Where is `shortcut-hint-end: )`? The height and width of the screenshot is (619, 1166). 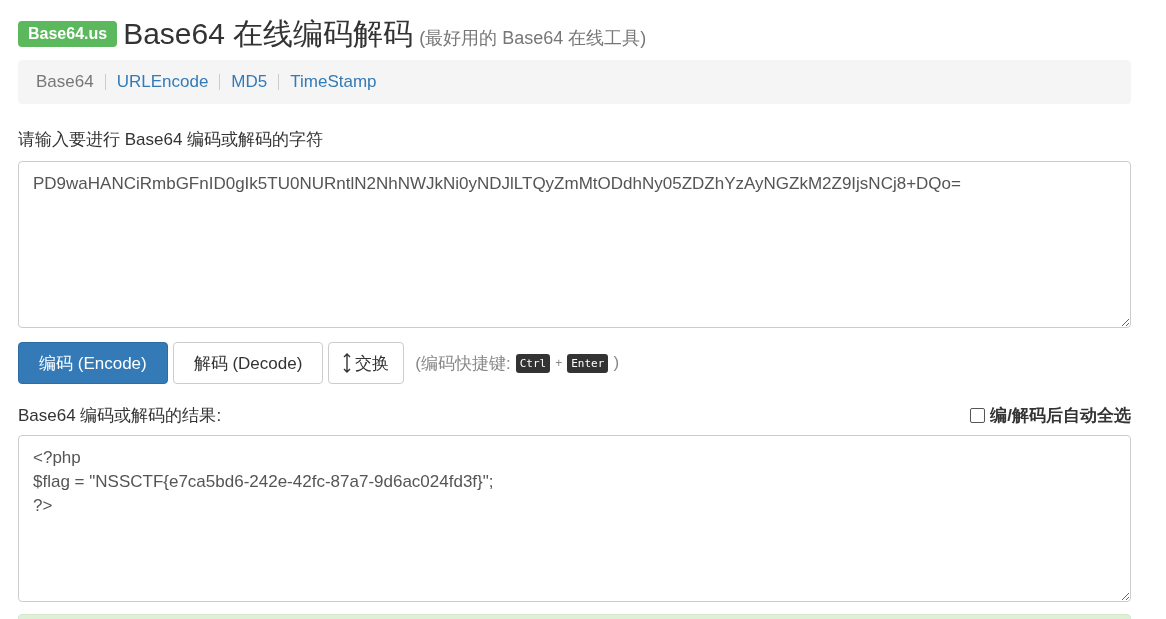
shortcut-hint-end: ) is located at coordinates (616, 363).